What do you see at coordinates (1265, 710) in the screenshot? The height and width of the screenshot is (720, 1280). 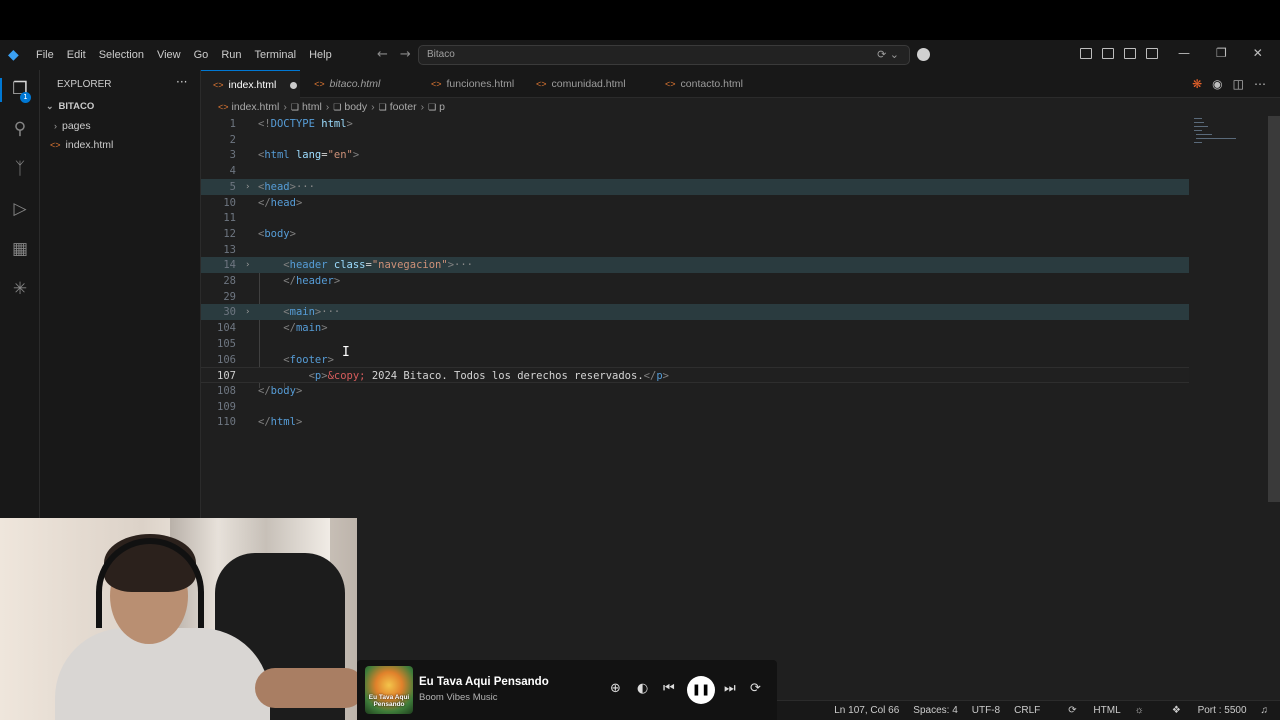 I see `notifications-bell-icon: ♫` at bounding box center [1265, 710].